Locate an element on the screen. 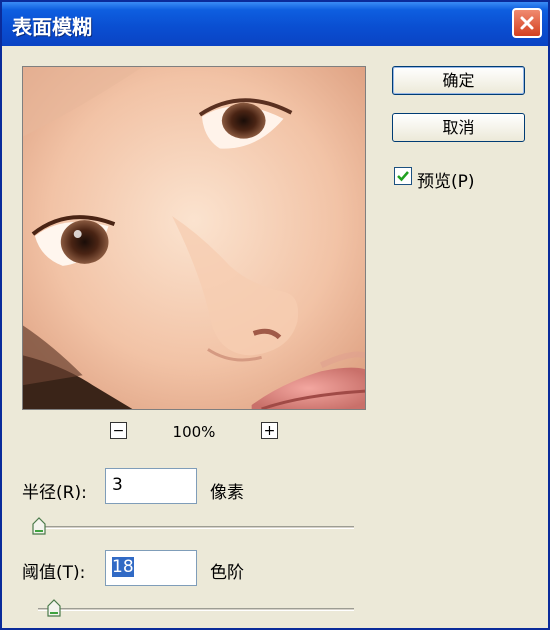 The image size is (550, 630). preview-label: 预览(P) is located at coordinates (446, 179).